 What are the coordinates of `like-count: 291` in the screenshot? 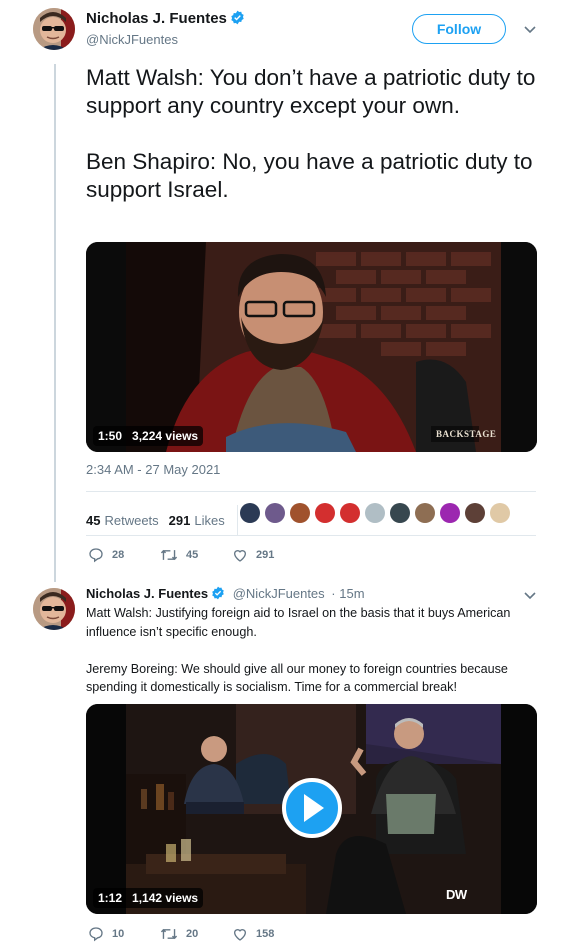 It's located at (265, 555).